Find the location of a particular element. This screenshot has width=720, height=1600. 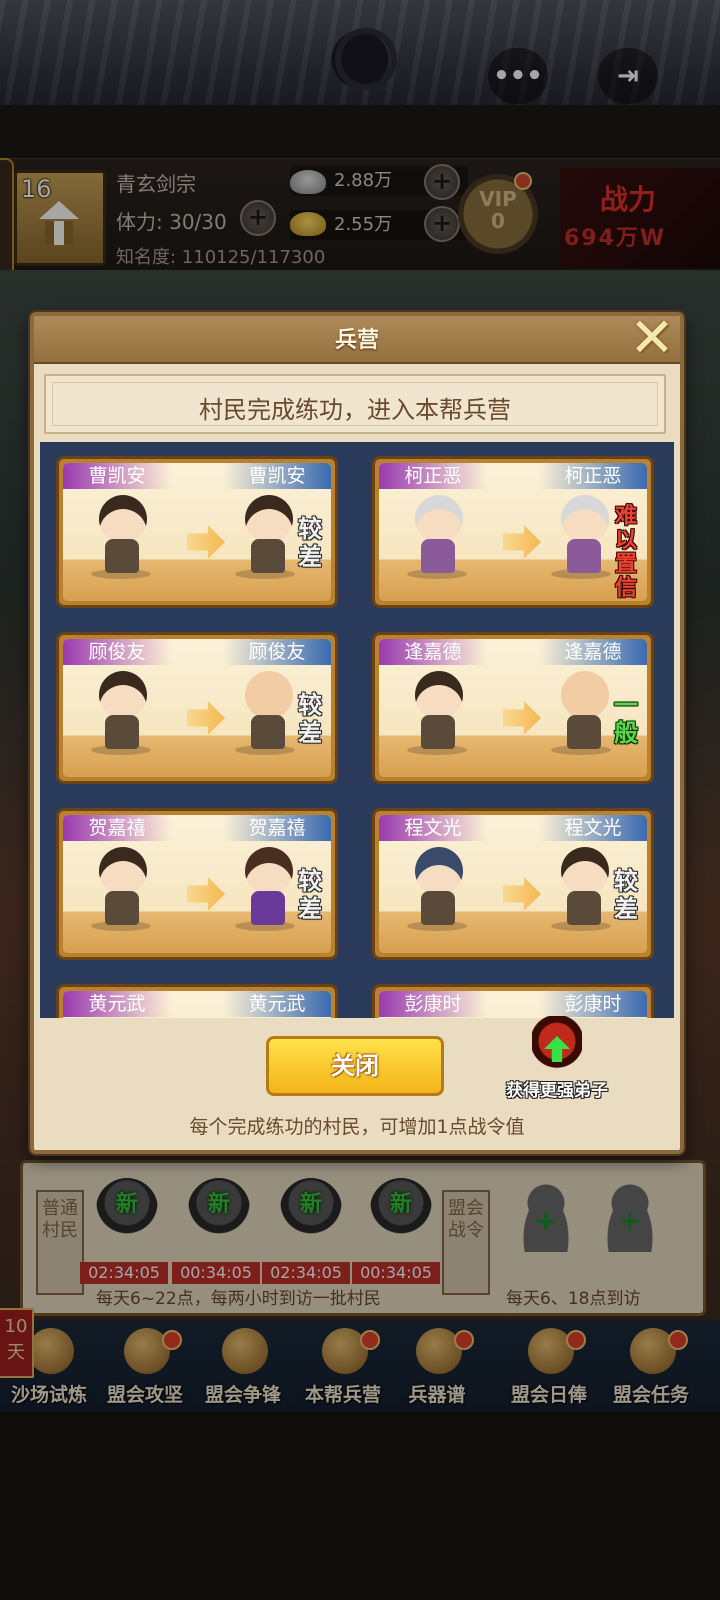

modal-title: 兵营 is located at coordinates (356, 340).